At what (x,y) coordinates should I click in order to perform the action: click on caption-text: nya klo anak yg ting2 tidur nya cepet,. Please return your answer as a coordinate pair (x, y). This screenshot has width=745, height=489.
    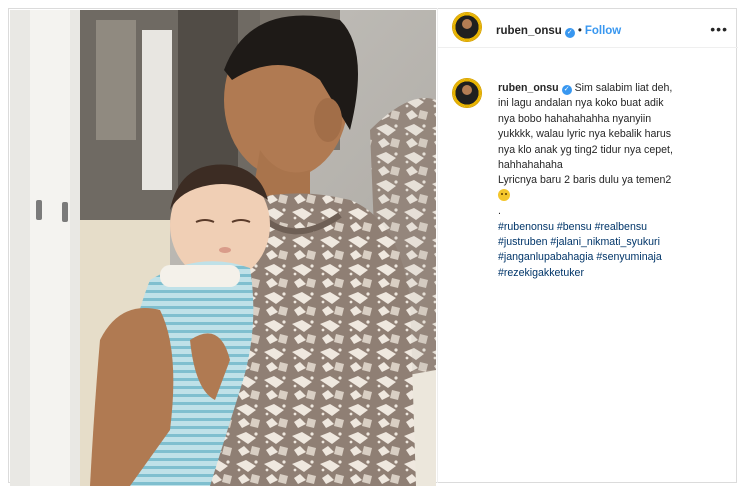
    Looking at the image, I should click on (585, 149).